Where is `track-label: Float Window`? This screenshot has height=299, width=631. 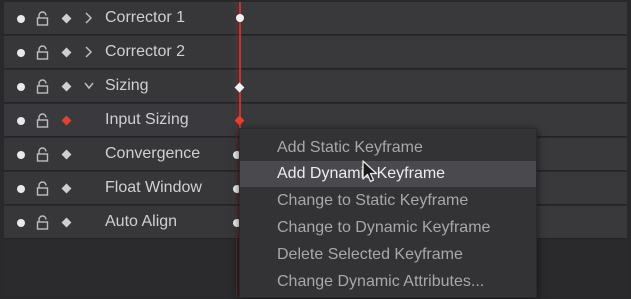 track-label: Float Window is located at coordinates (153, 187).